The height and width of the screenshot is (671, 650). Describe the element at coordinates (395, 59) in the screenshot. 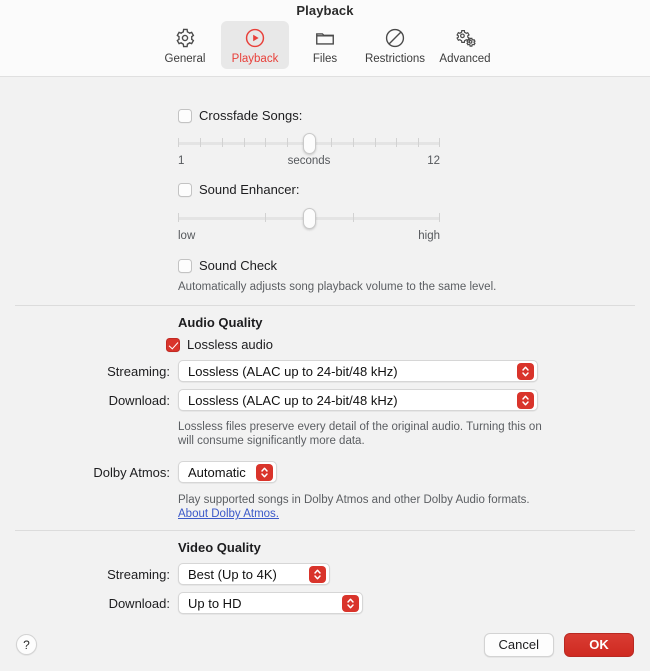

I see `tab-restrictions-label: Restrictions` at that location.